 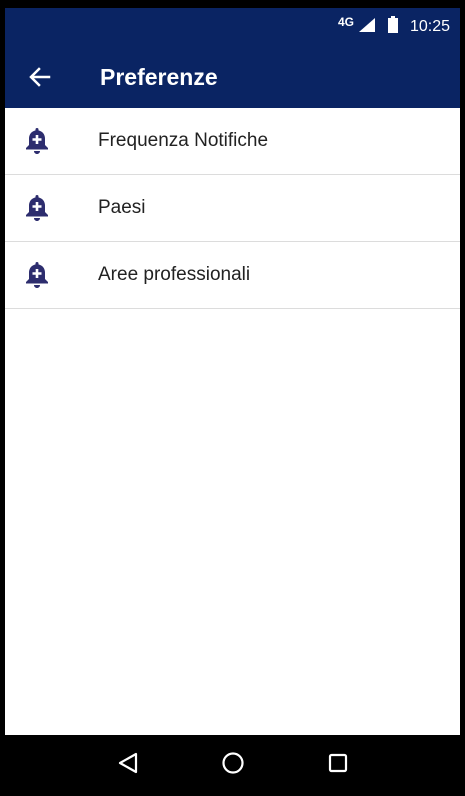 I want to click on circle-home-icon, so click(x=232, y=763).